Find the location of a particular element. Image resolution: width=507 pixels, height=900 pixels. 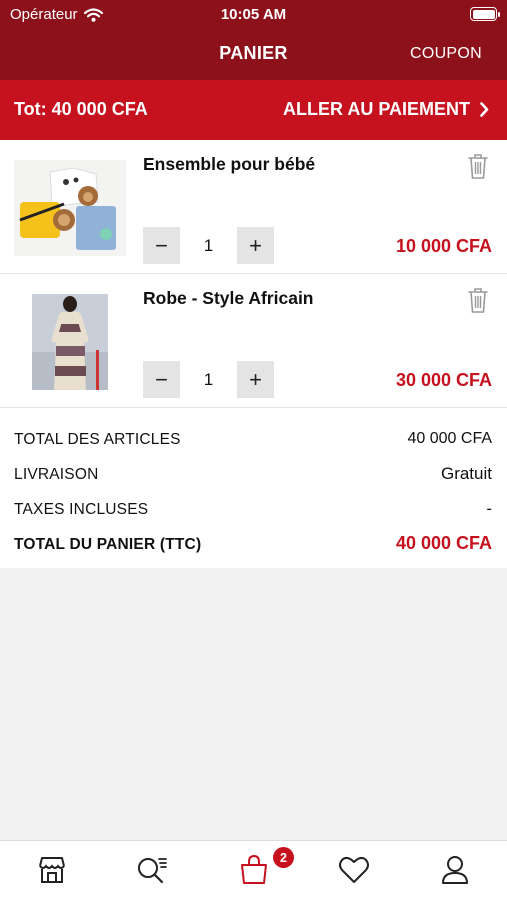

summary-row-total: TOTAL DU PANIER (TTC) 40 000 CFA is located at coordinates (253, 545).